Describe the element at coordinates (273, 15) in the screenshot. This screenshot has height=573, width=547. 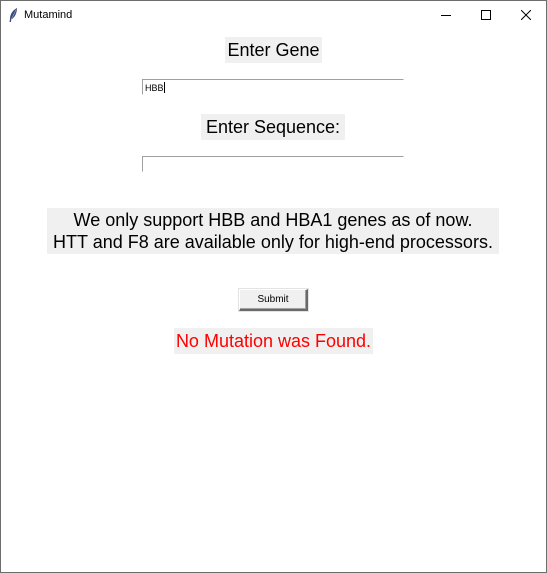
I see `title-bar: Mutamind` at that location.